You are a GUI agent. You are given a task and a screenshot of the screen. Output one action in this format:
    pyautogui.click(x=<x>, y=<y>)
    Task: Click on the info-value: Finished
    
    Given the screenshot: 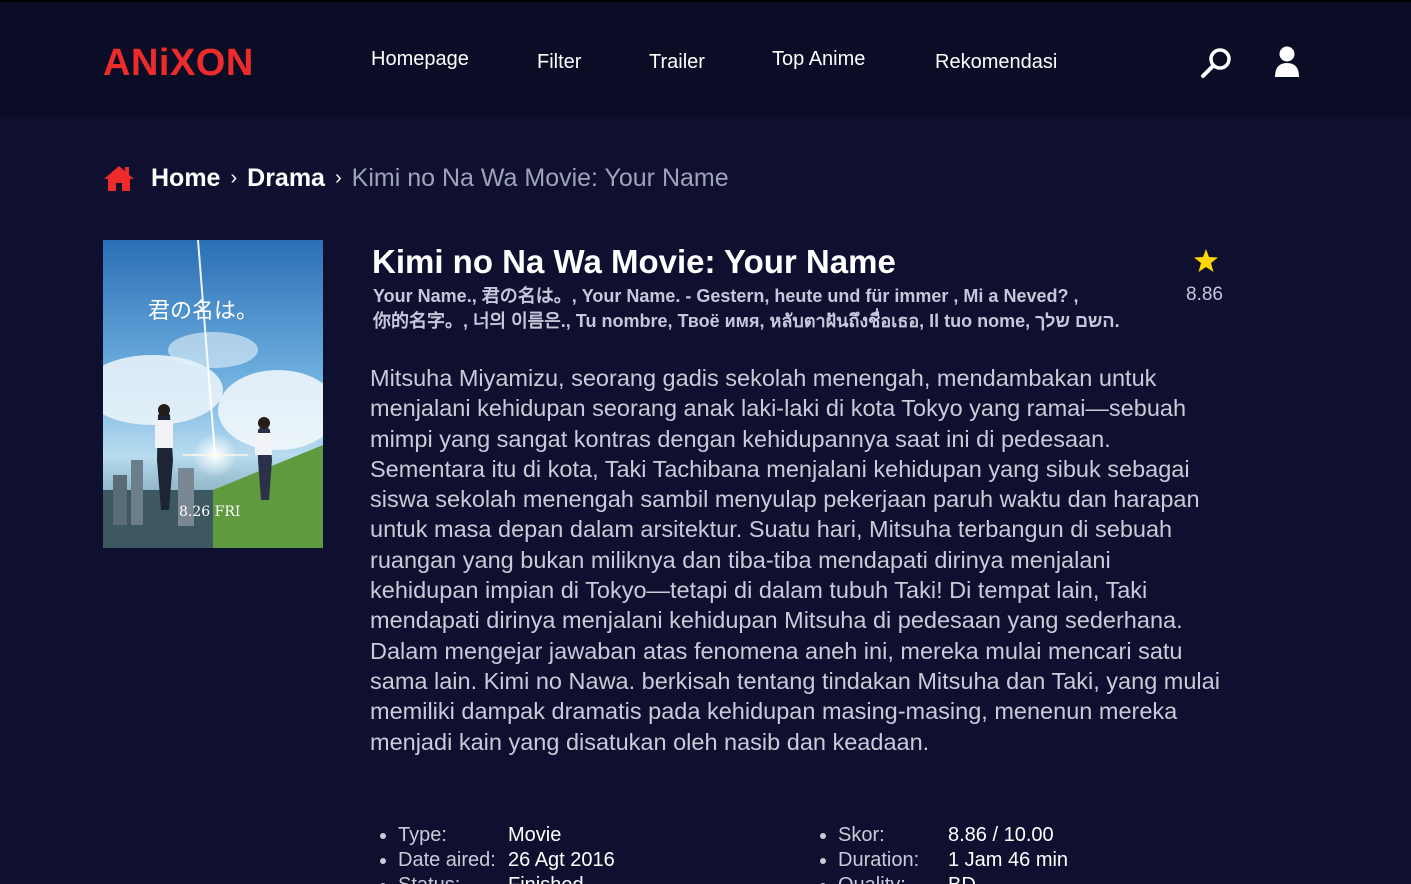 What is the action you would take?
    pyautogui.click(x=546, y=878)
    